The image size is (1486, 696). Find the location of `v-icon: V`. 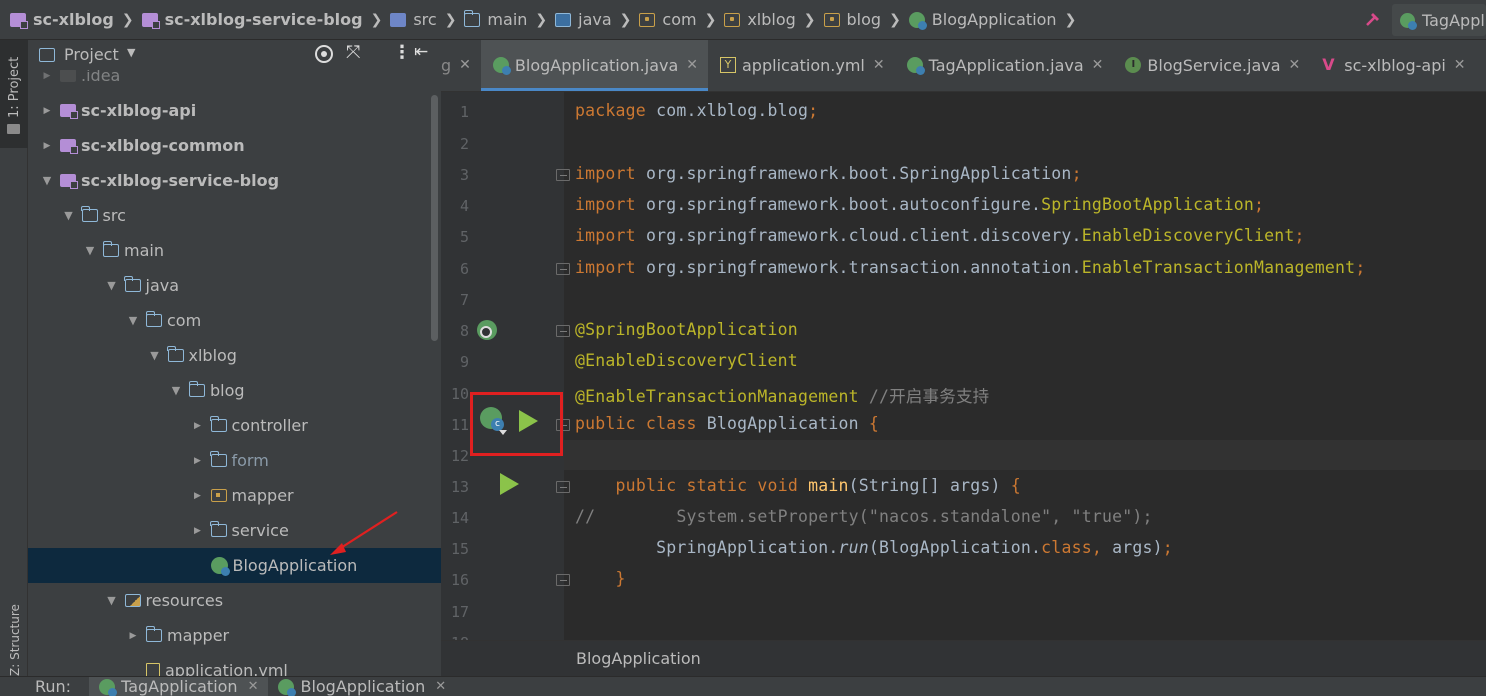

v-icon: V is located at coordinates (1328, 64).